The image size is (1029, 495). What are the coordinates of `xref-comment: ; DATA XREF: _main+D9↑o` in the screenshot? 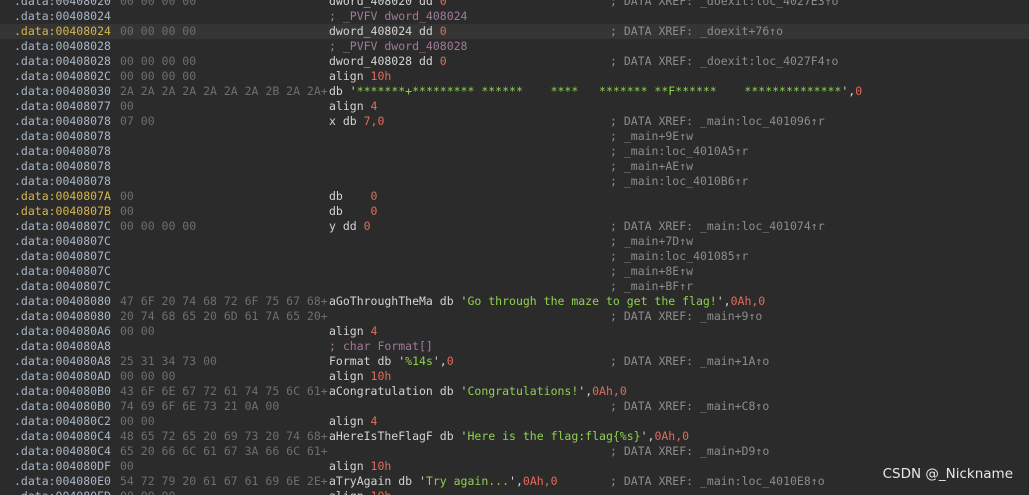 It's located at (689, 451).